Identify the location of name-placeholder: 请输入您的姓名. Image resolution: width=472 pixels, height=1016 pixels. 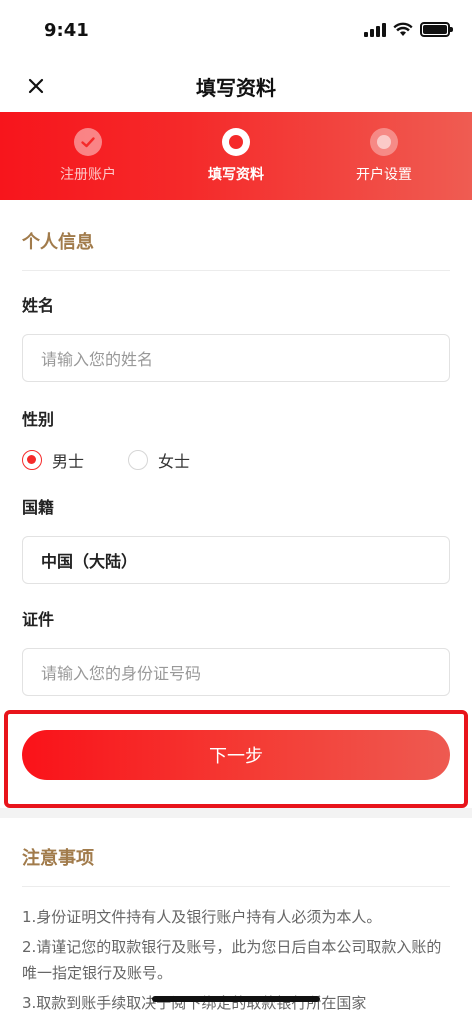
(97, 359).